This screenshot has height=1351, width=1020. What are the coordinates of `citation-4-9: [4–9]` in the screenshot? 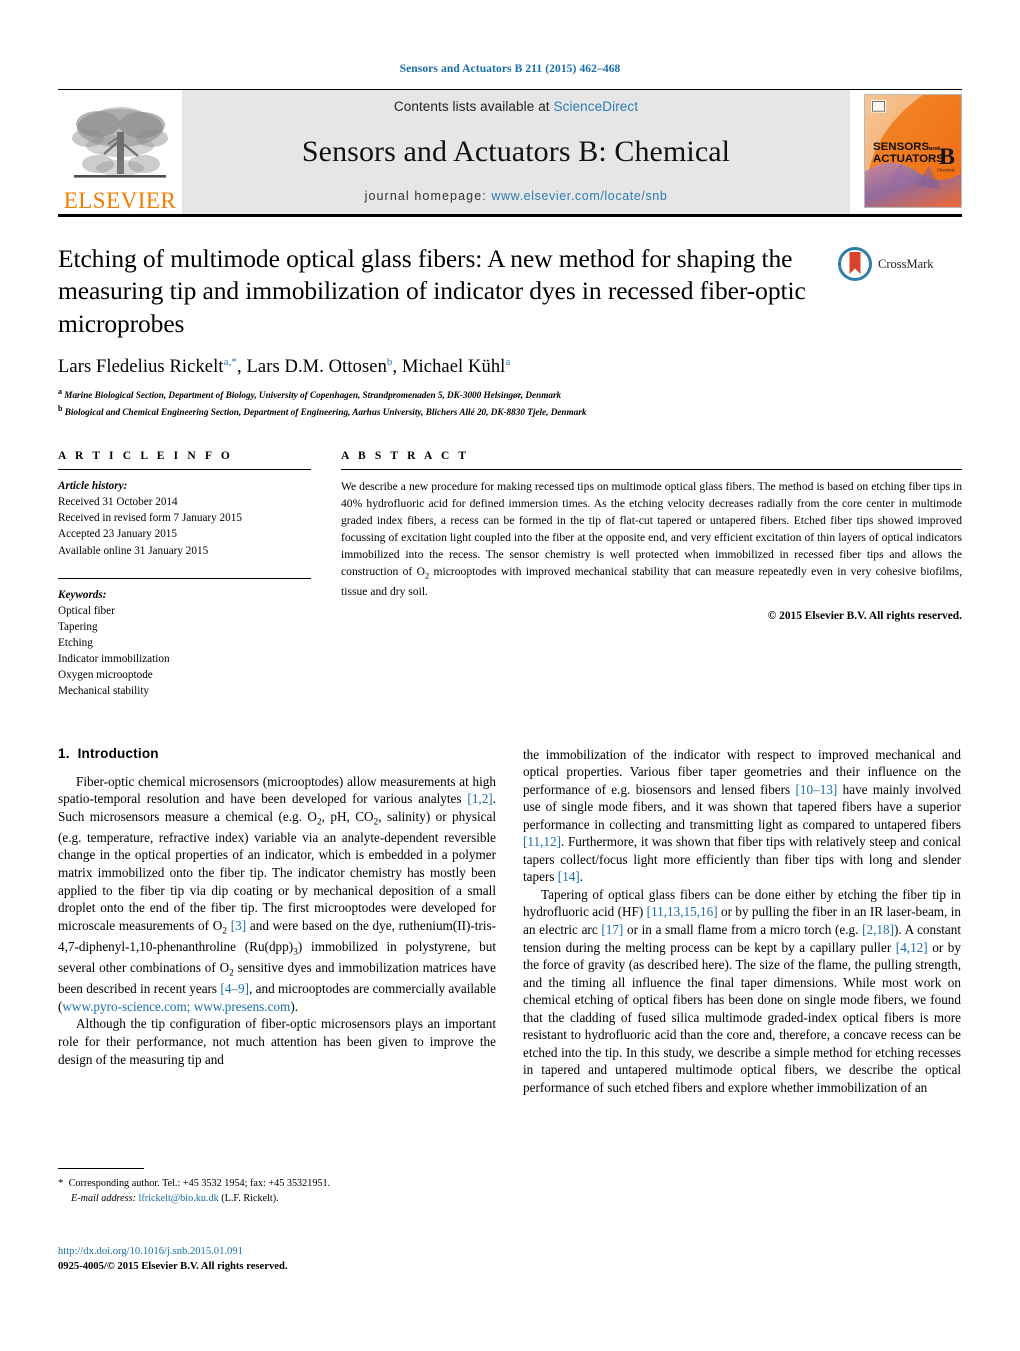 It's located at (234, 988).